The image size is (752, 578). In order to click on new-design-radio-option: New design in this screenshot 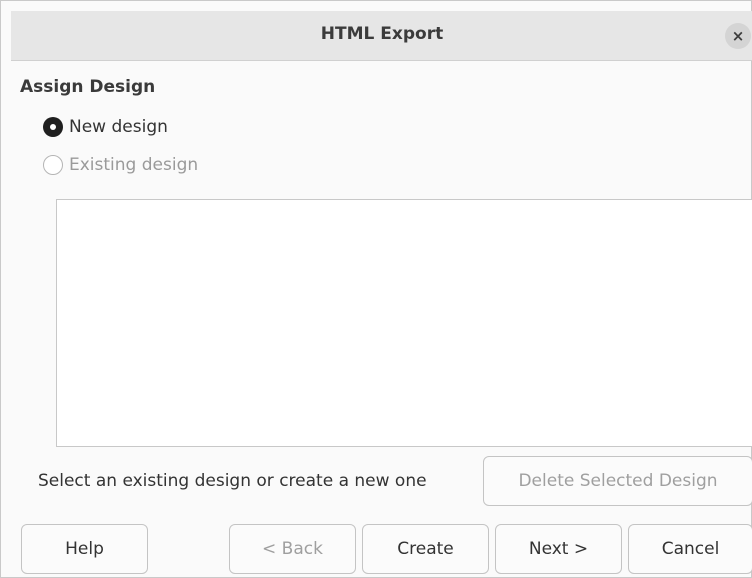, I will do `click(105, 127)`.